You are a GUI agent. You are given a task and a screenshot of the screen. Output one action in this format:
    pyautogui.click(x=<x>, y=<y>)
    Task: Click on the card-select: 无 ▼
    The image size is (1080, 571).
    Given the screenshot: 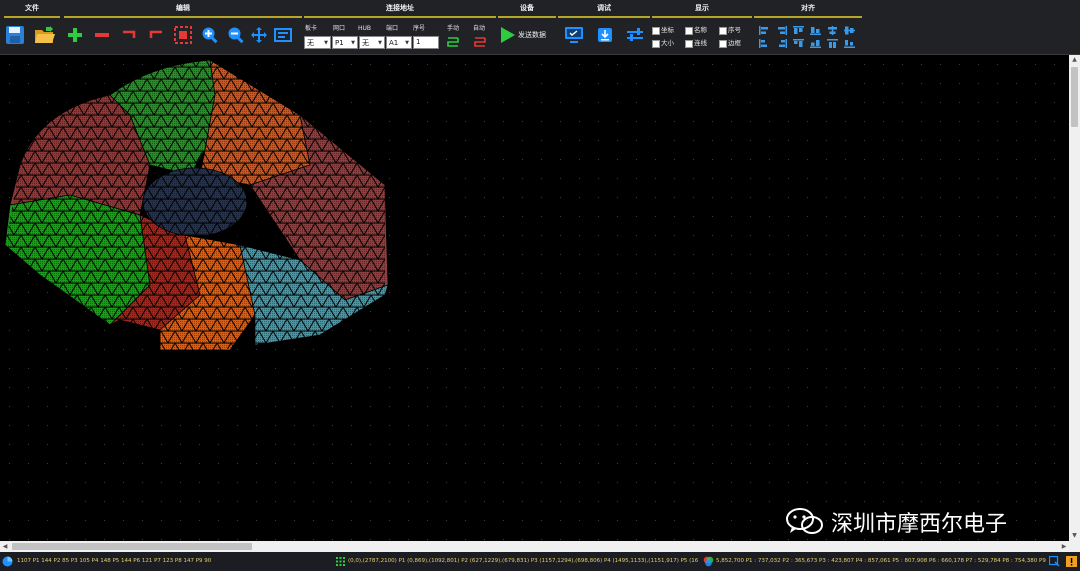 What is the action you would take?
    pyautogui.click(x=317, y=42)
    